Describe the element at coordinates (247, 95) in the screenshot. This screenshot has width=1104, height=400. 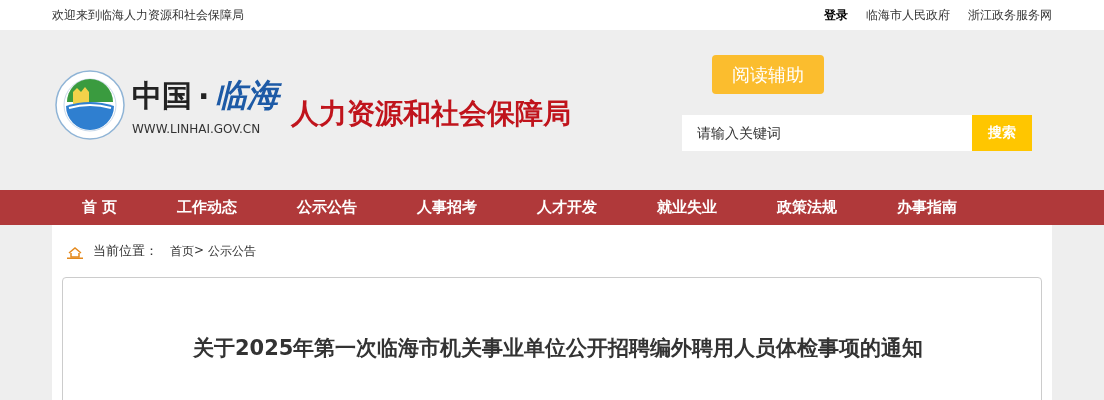
I see `logo-calligraphy: 临海` at that location.